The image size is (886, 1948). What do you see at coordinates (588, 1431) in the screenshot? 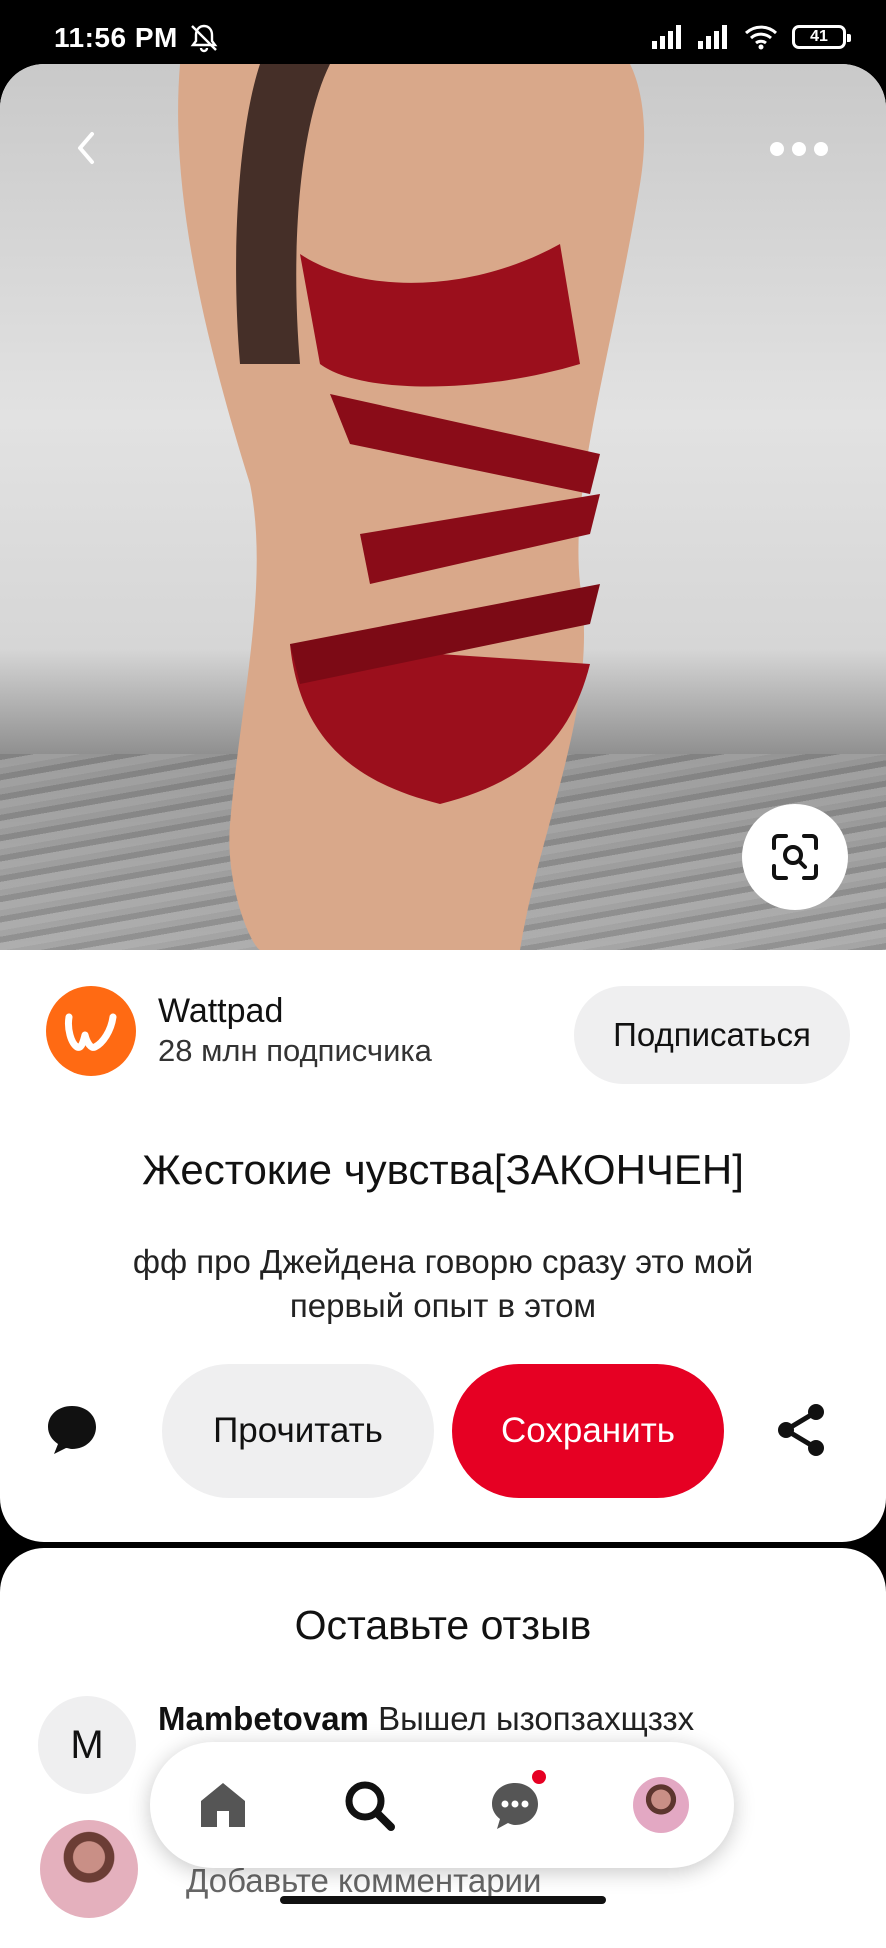
I see `save-button: Сохранить` at bounding box center [588, 1431].